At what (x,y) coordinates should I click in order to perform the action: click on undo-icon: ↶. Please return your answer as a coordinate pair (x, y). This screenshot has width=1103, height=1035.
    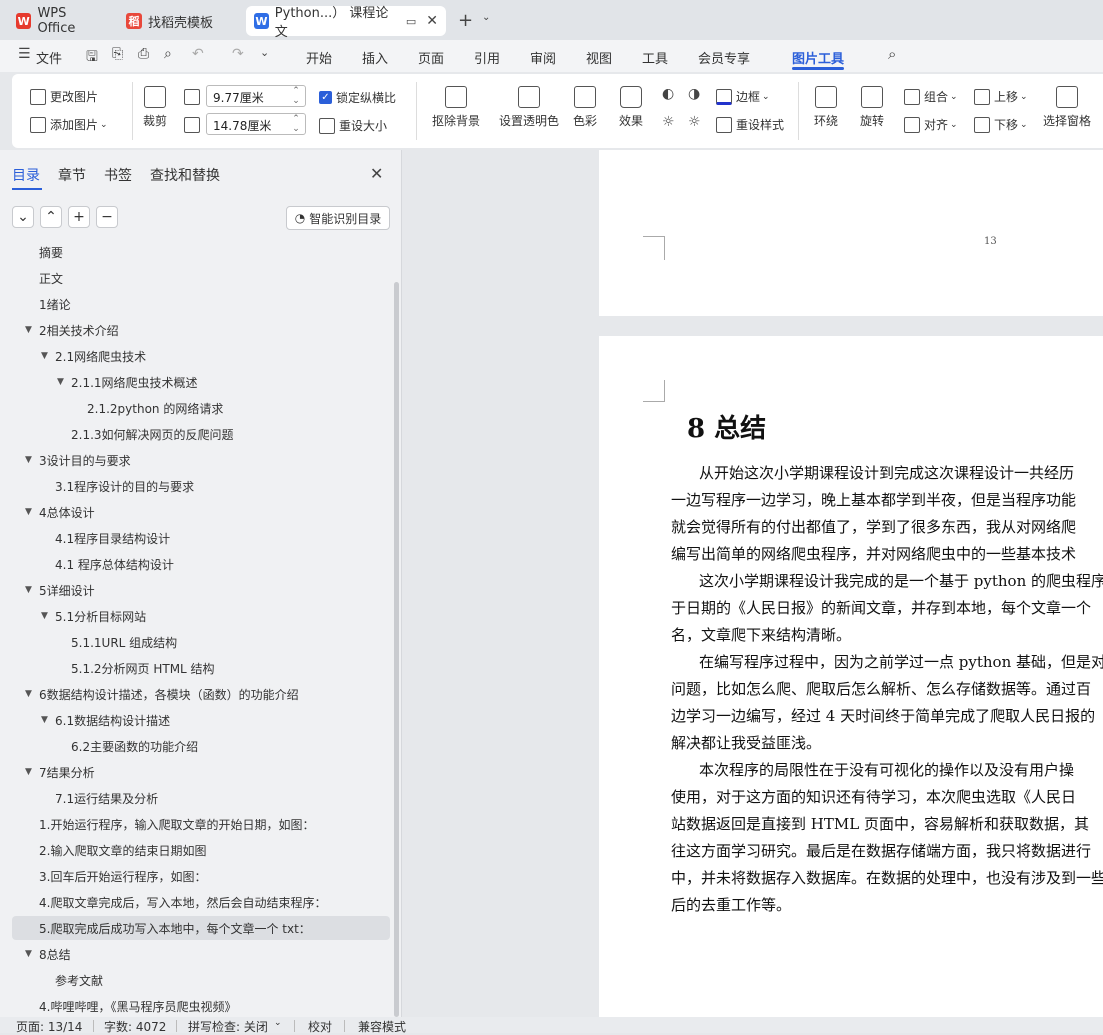
    Looking at the image, I should click on (198, 54).